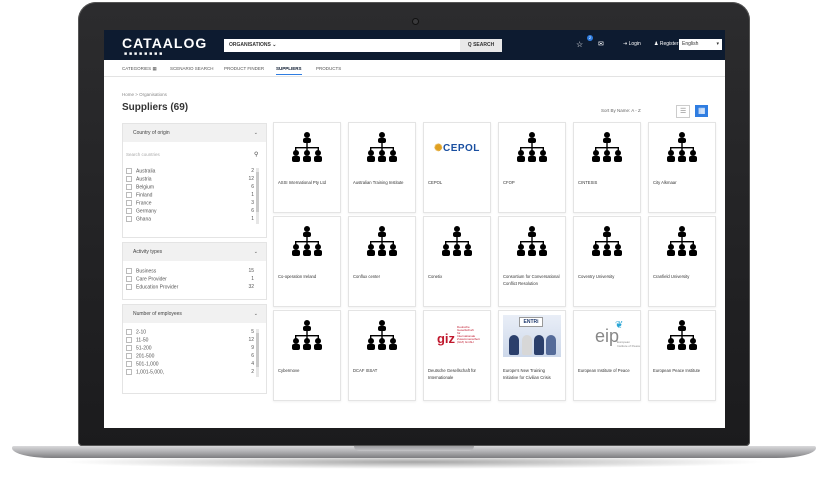 This screenshot has height=477, width=828. What do you see at coordinates (481, 45) in the screenshot?
I see `search-button: Q SEARCH` at bounding box center [481, 45].